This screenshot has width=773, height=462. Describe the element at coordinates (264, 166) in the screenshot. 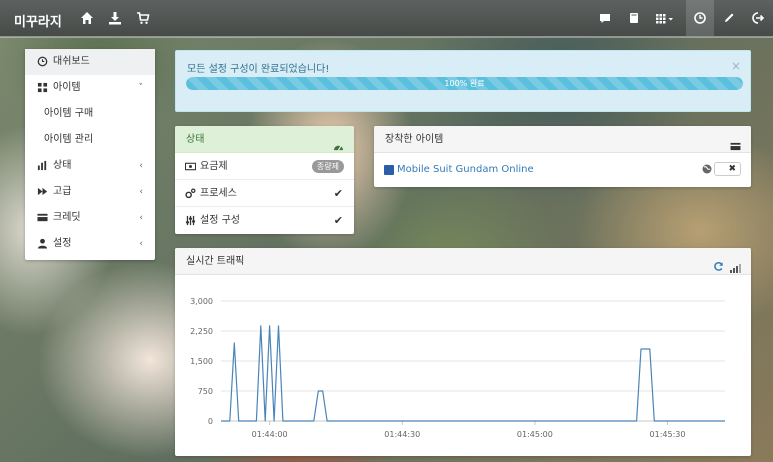

I see `status-row-plan: 요금제 종량제` at that location.